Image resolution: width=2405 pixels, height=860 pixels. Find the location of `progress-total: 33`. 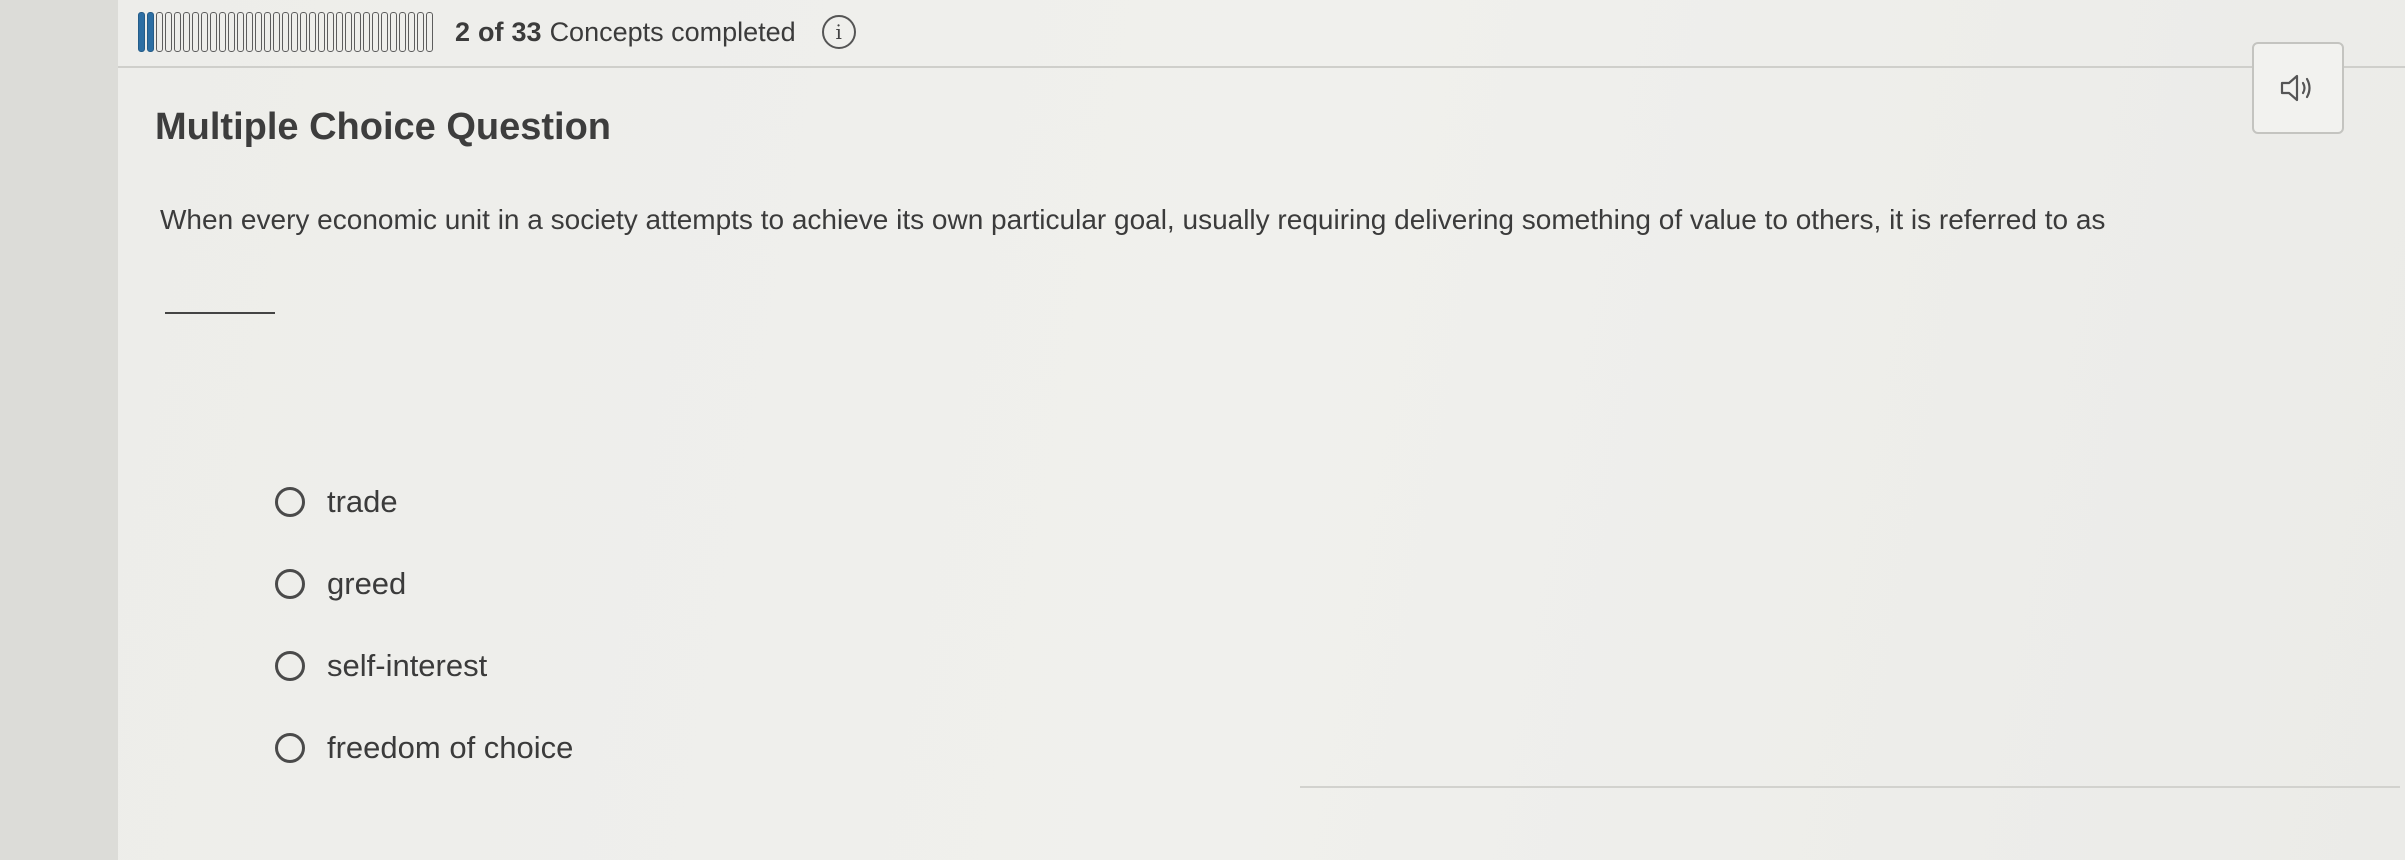

progress-total: 33 is located at coordinates (526, 31).